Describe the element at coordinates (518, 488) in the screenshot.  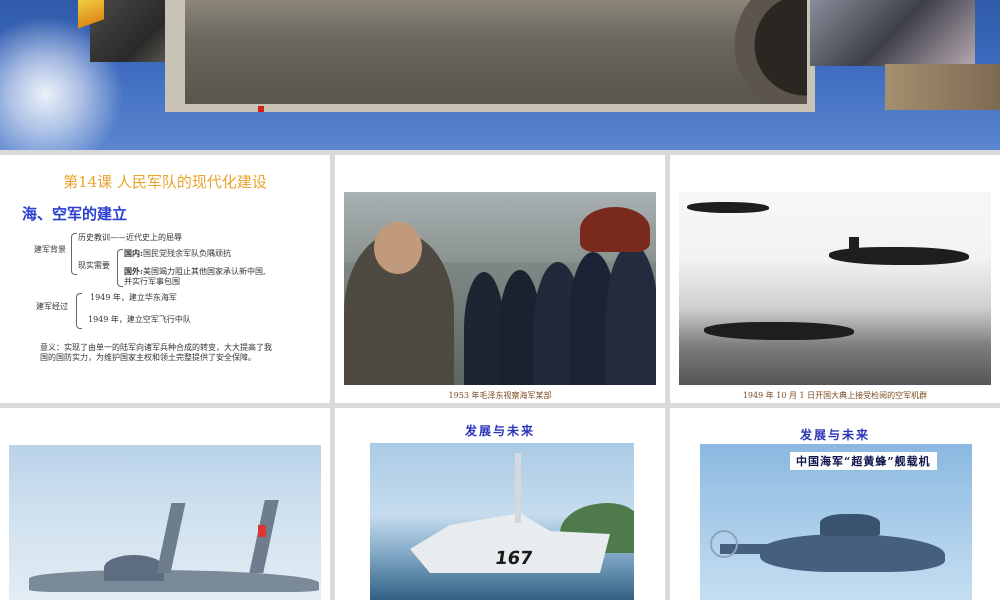
I see `ship-mast` at that location.